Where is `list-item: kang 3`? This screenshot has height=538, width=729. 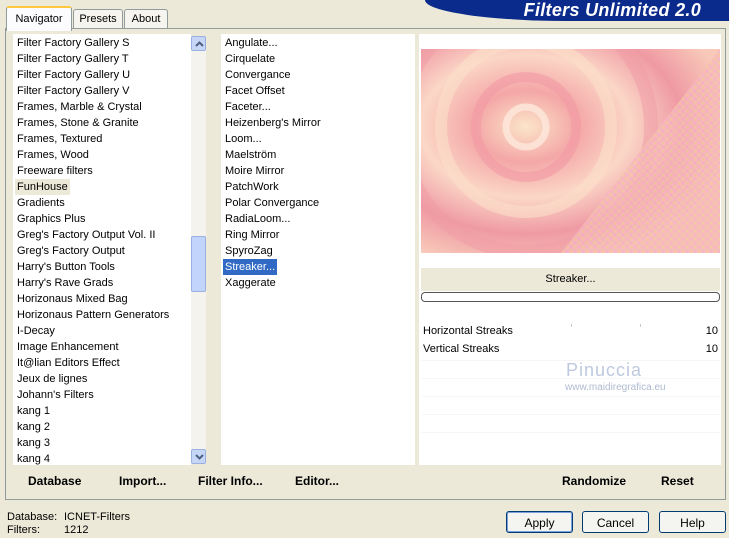 list-item: kang 3 is located at coordinates (33, 443).